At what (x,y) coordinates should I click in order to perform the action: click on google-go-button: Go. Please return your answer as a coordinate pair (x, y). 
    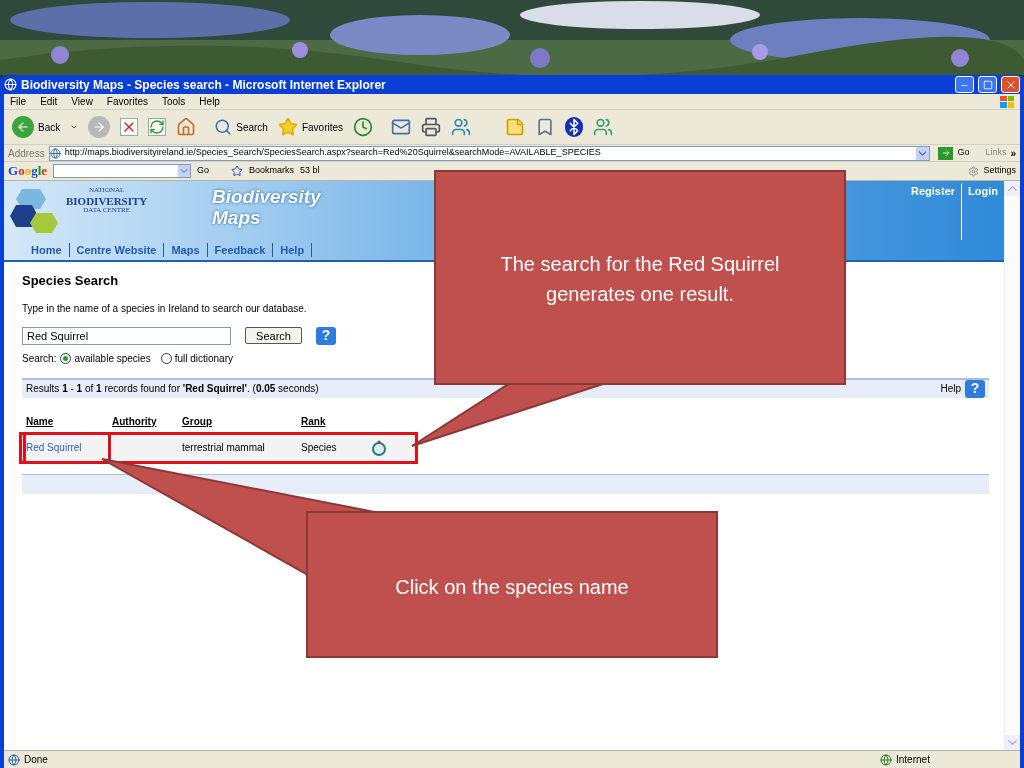
    Looking at the image, I should click on (203, 171).